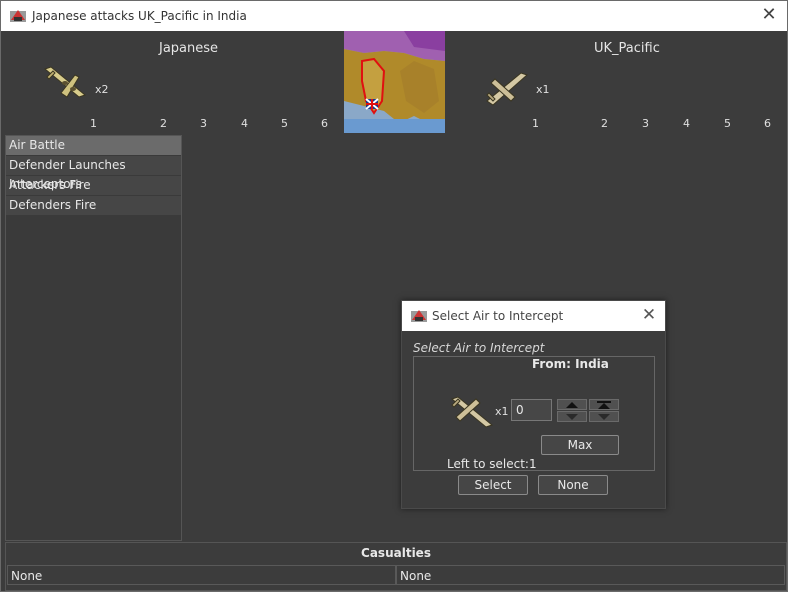 This screenshot has height=592, width=788. What do you see at coordinates (645, 123) in the screenshot?
I see `defender-die-3: 3` at bounding box center [645, 123].